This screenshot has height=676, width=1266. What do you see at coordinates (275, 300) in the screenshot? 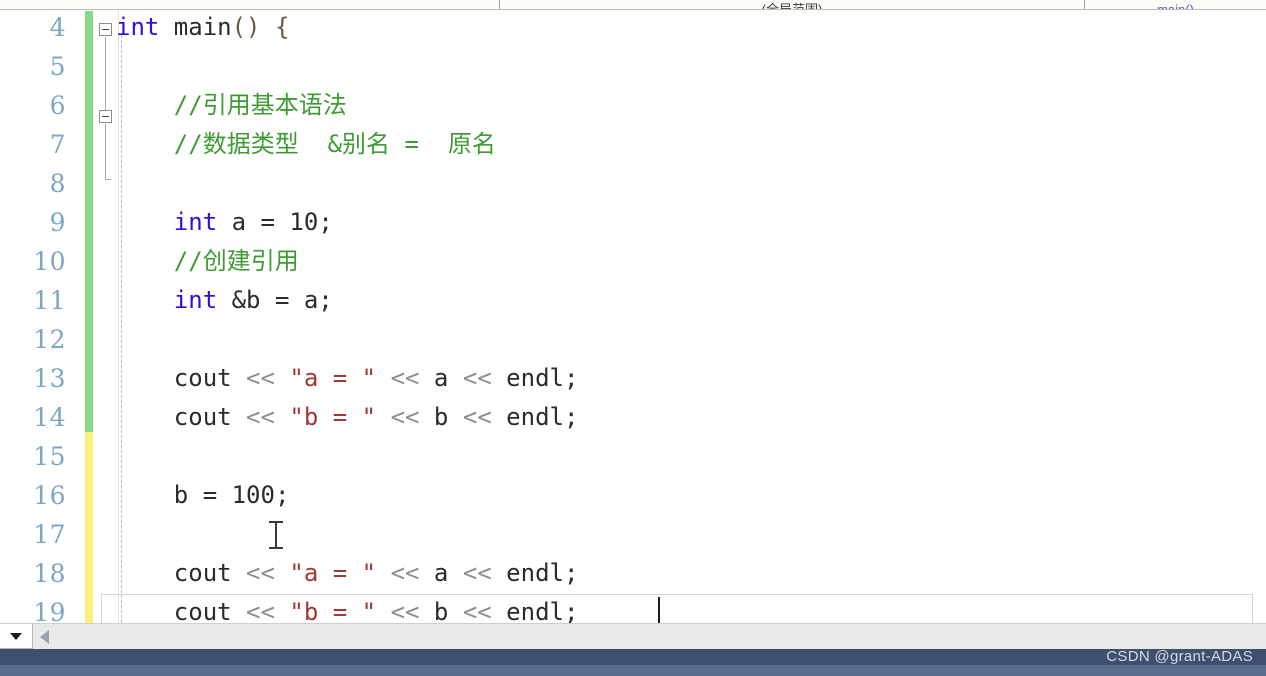
I see `code-token-pl: &b = a;` at bounding box center [275, 300].